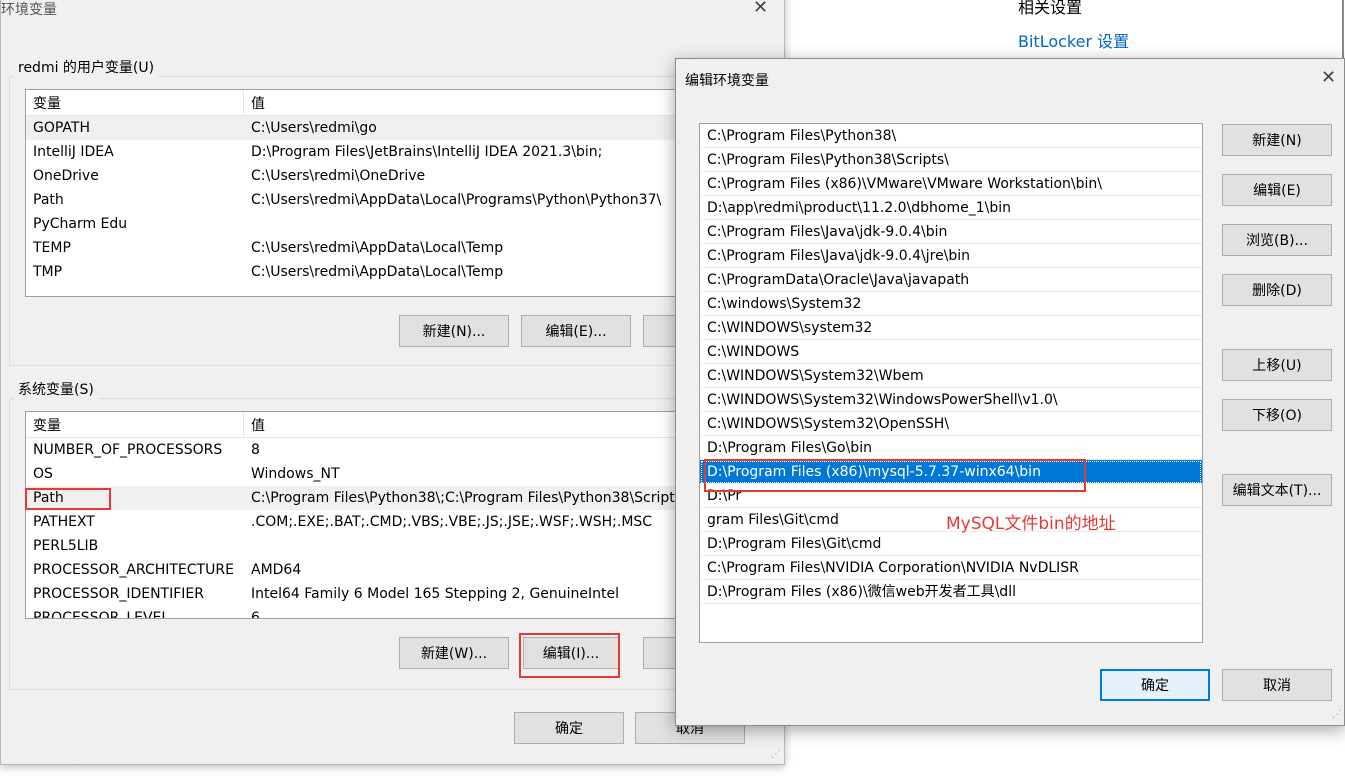  Describe the element at coordinates (48, 272) in the screenshot. I see `variable-name: TMP` at that location.